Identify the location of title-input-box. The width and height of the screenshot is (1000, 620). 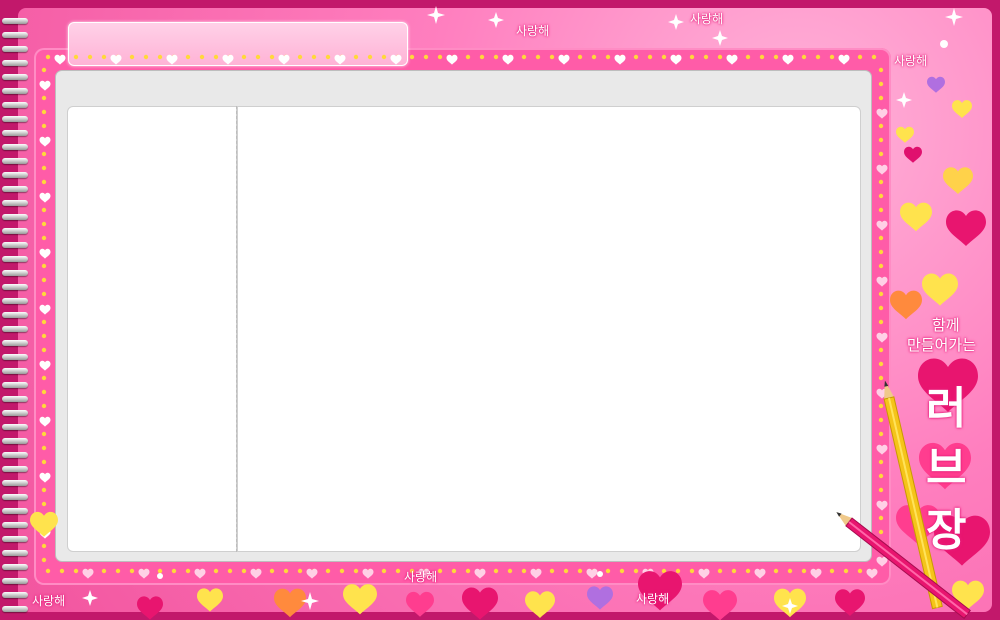
(238, 44).